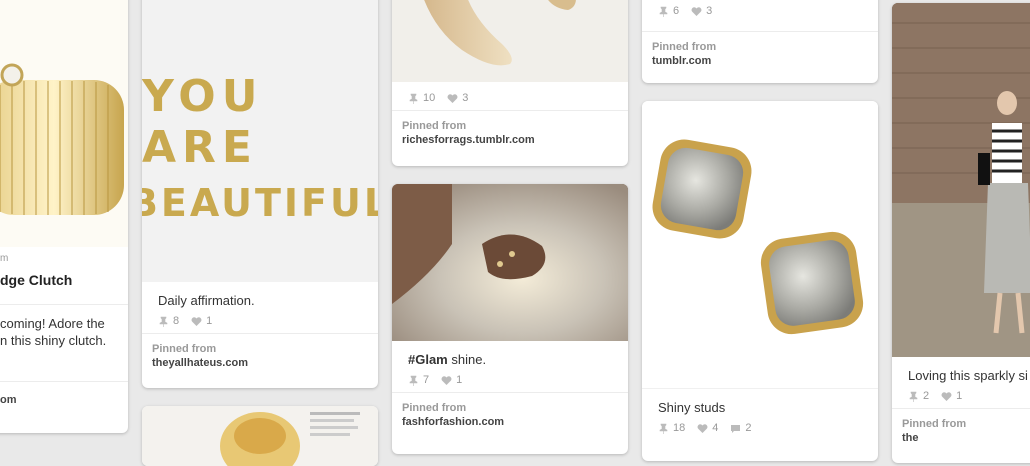 The image size is (1030, 466). I want to click on pin-description-partial: glitter, so click(760, 0).